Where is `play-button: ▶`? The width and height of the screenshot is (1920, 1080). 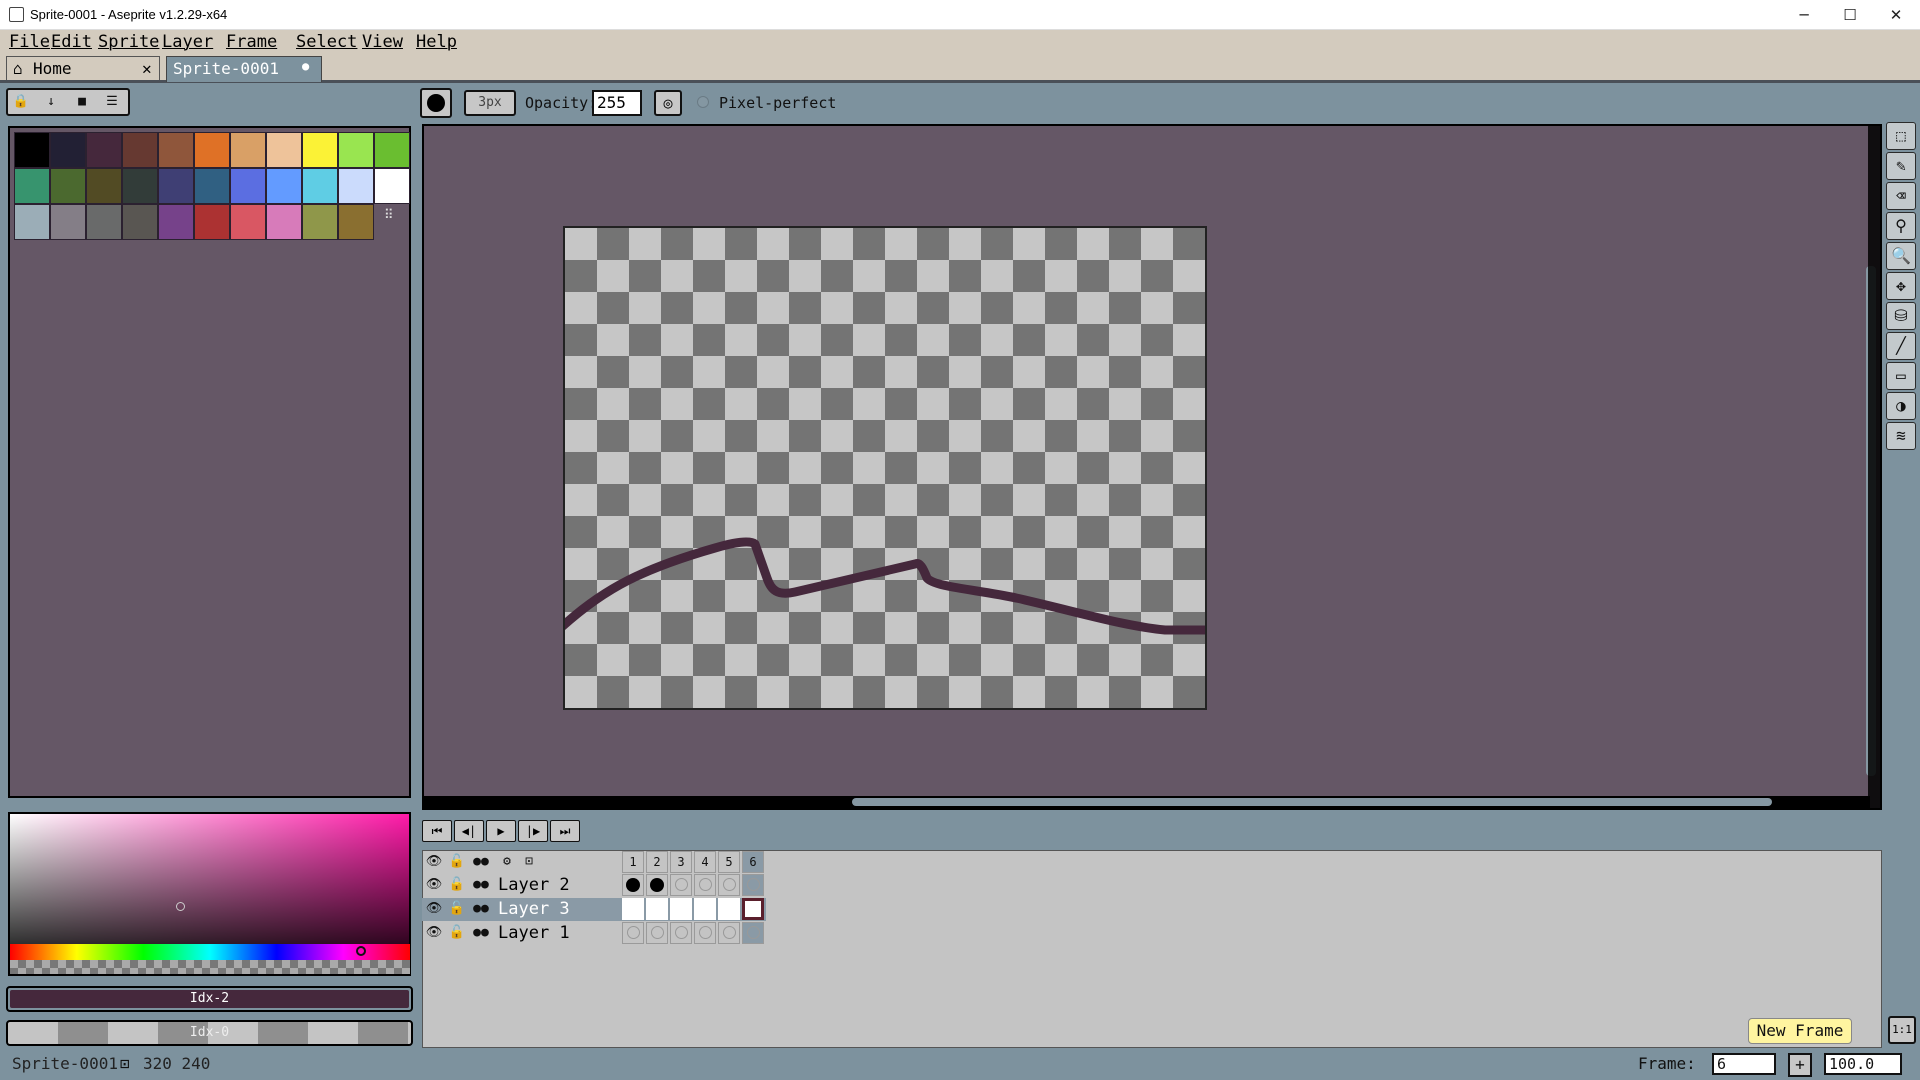 play-button: ▶ is located at coordinates (501, 831).